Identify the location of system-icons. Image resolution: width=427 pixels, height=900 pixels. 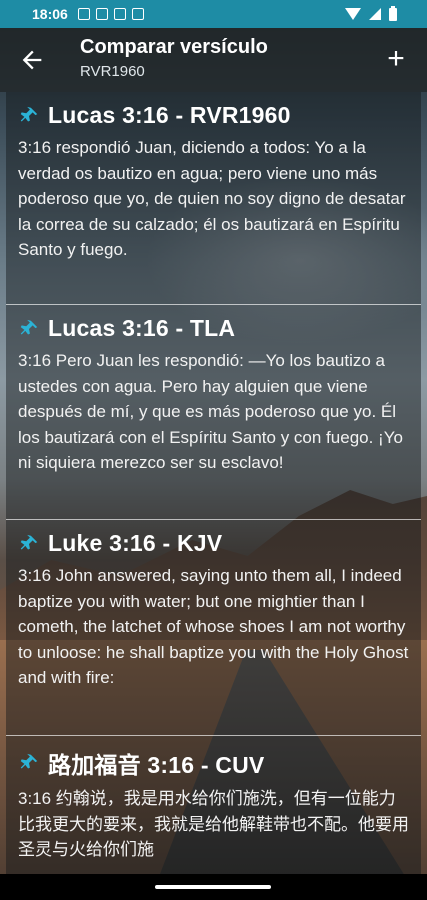
(371, 13).